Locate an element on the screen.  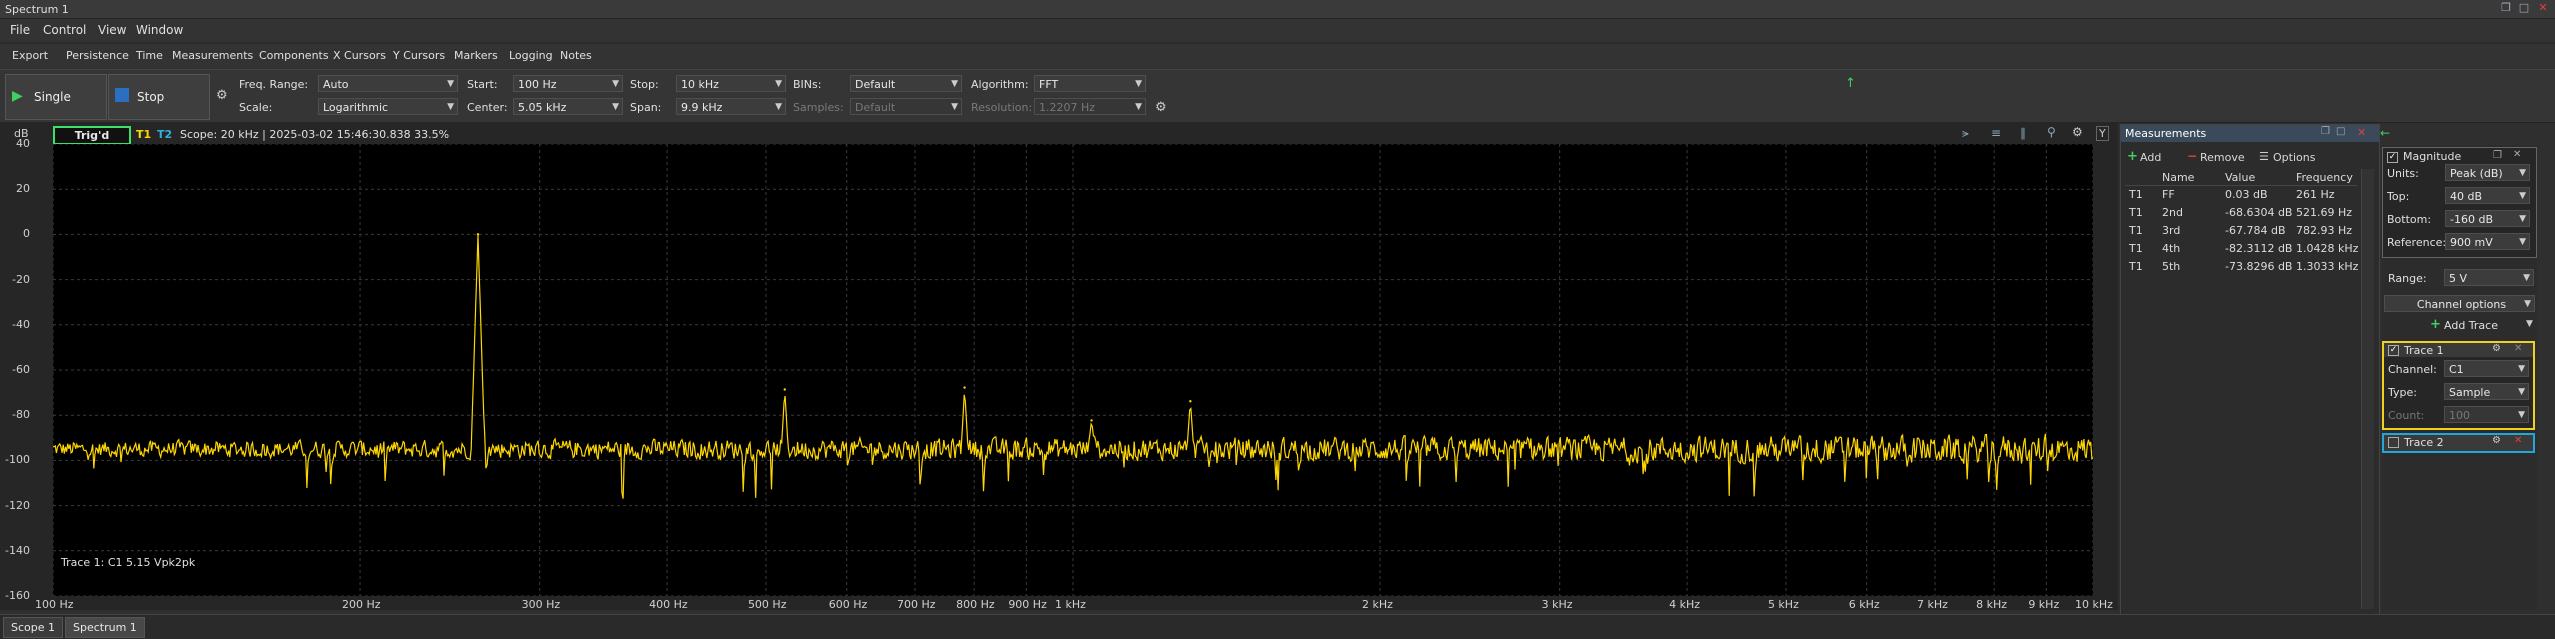
toolbar-time: Time is located at coordinates (149, 55).